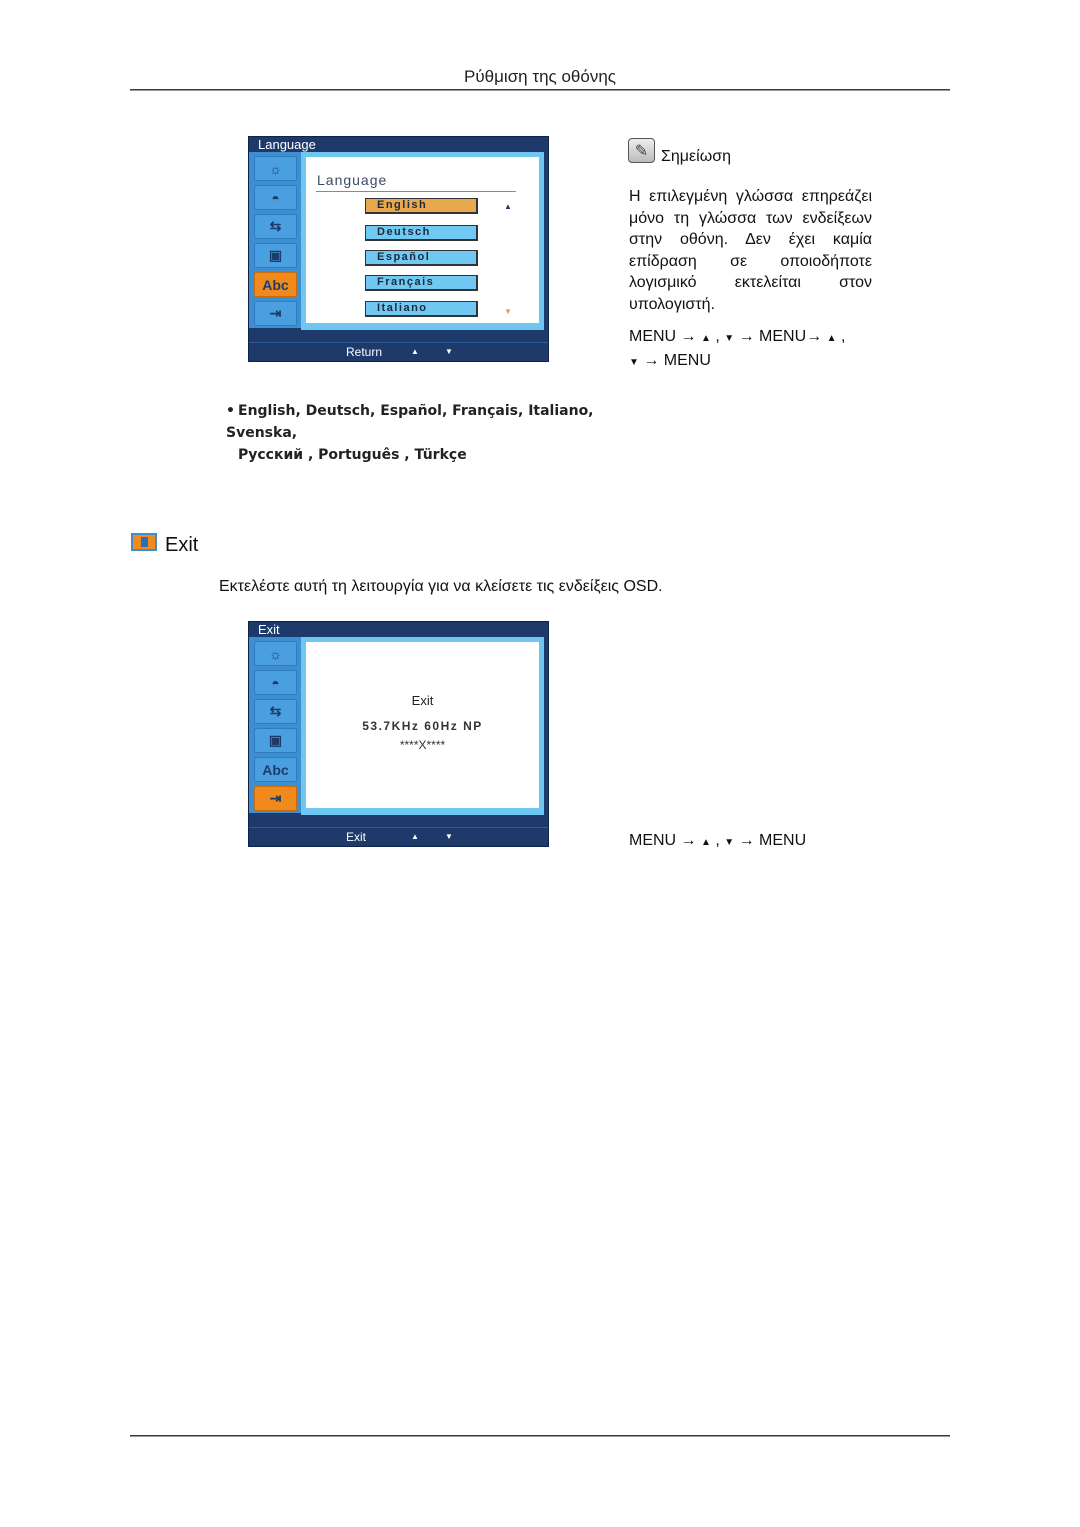 The image size is (1080, 1527). I want to click on osd-footer: Return ▲ ▼, so click(398, 351).